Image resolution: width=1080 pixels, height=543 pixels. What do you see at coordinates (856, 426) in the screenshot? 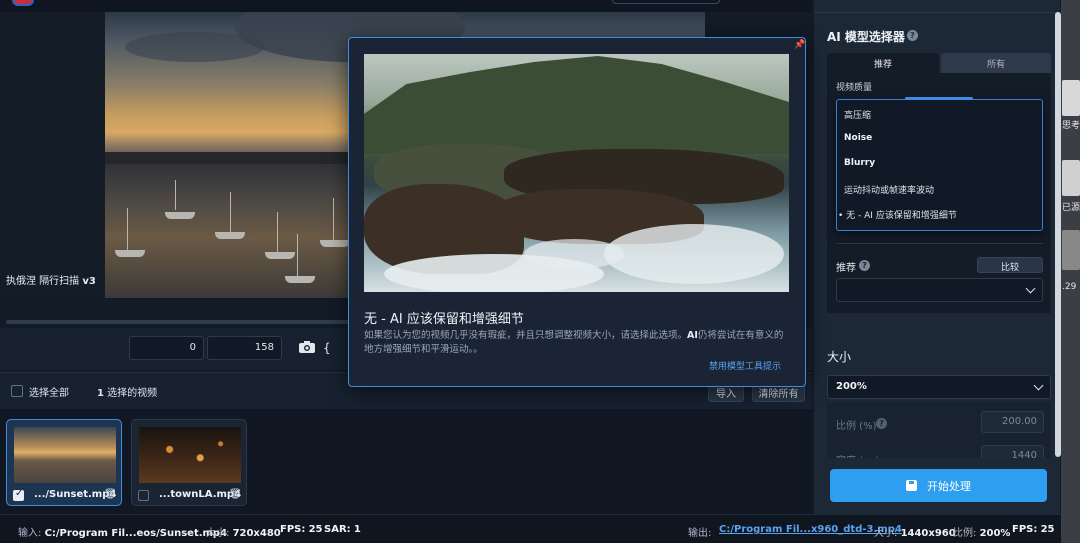
I see `ratio-label: 比例 (%)` at bounding box center [856, 426].